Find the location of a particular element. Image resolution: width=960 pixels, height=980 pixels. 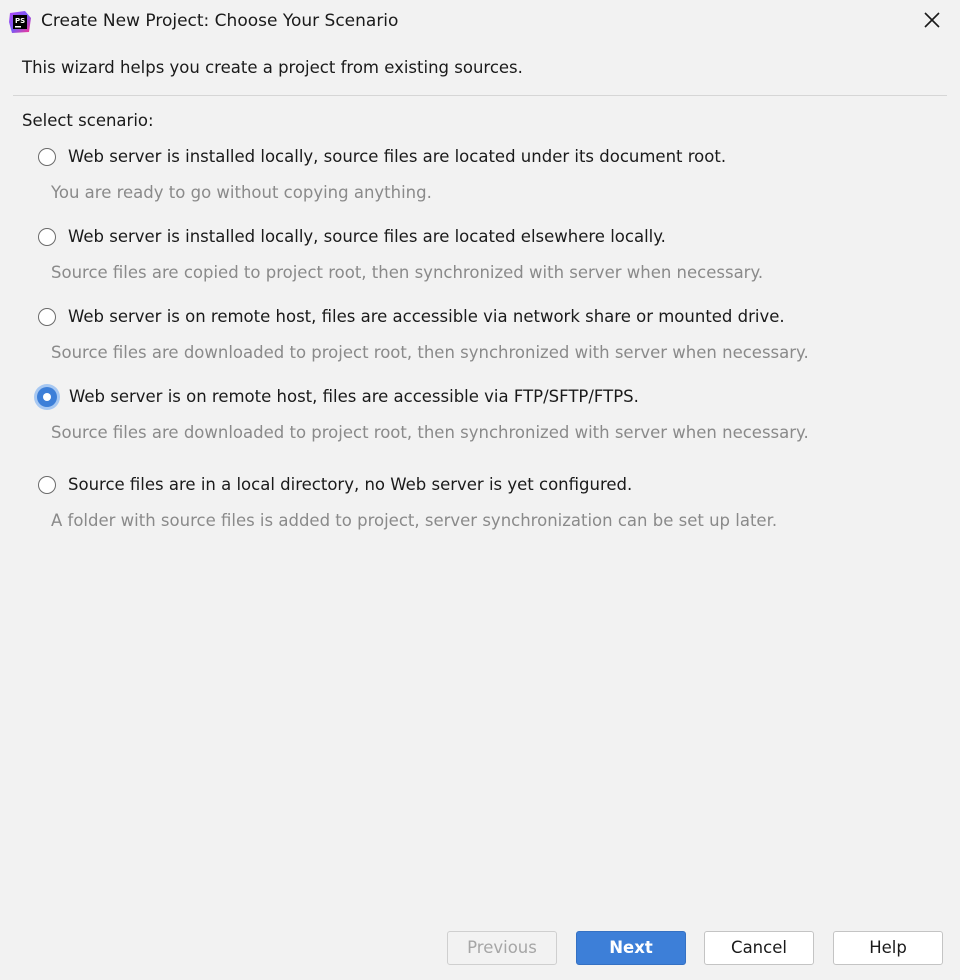

phpstorm-icon: PS is located at coordinates (20, 22).